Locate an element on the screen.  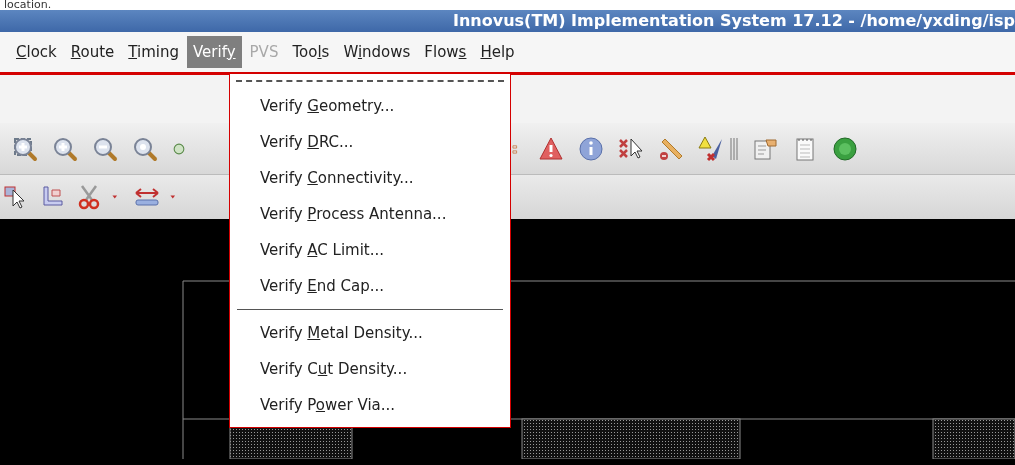
menu-item: Timing is located at coordinates (153, 52).